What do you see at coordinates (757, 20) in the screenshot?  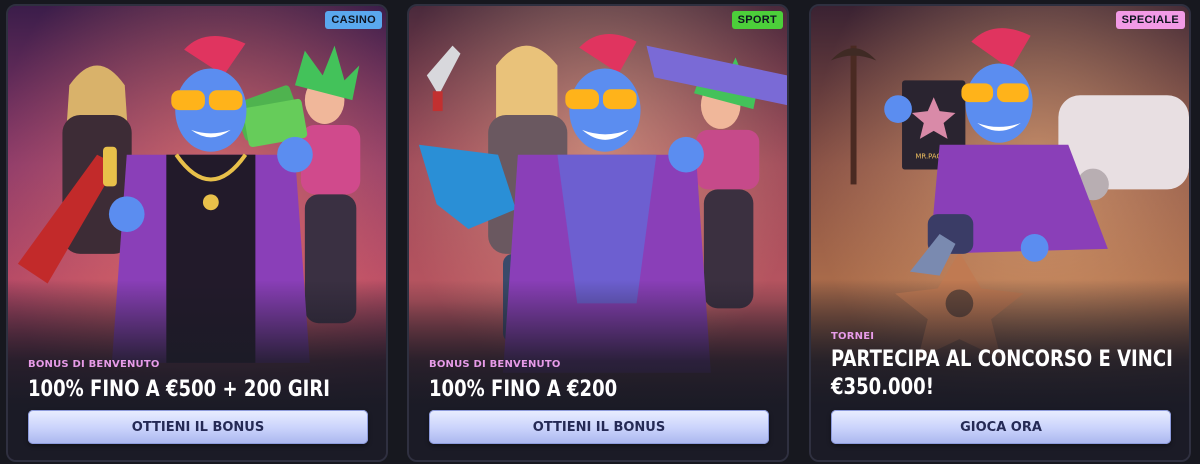 I see `category-badge-sport: SPORT` at bounding box center [757, 20].